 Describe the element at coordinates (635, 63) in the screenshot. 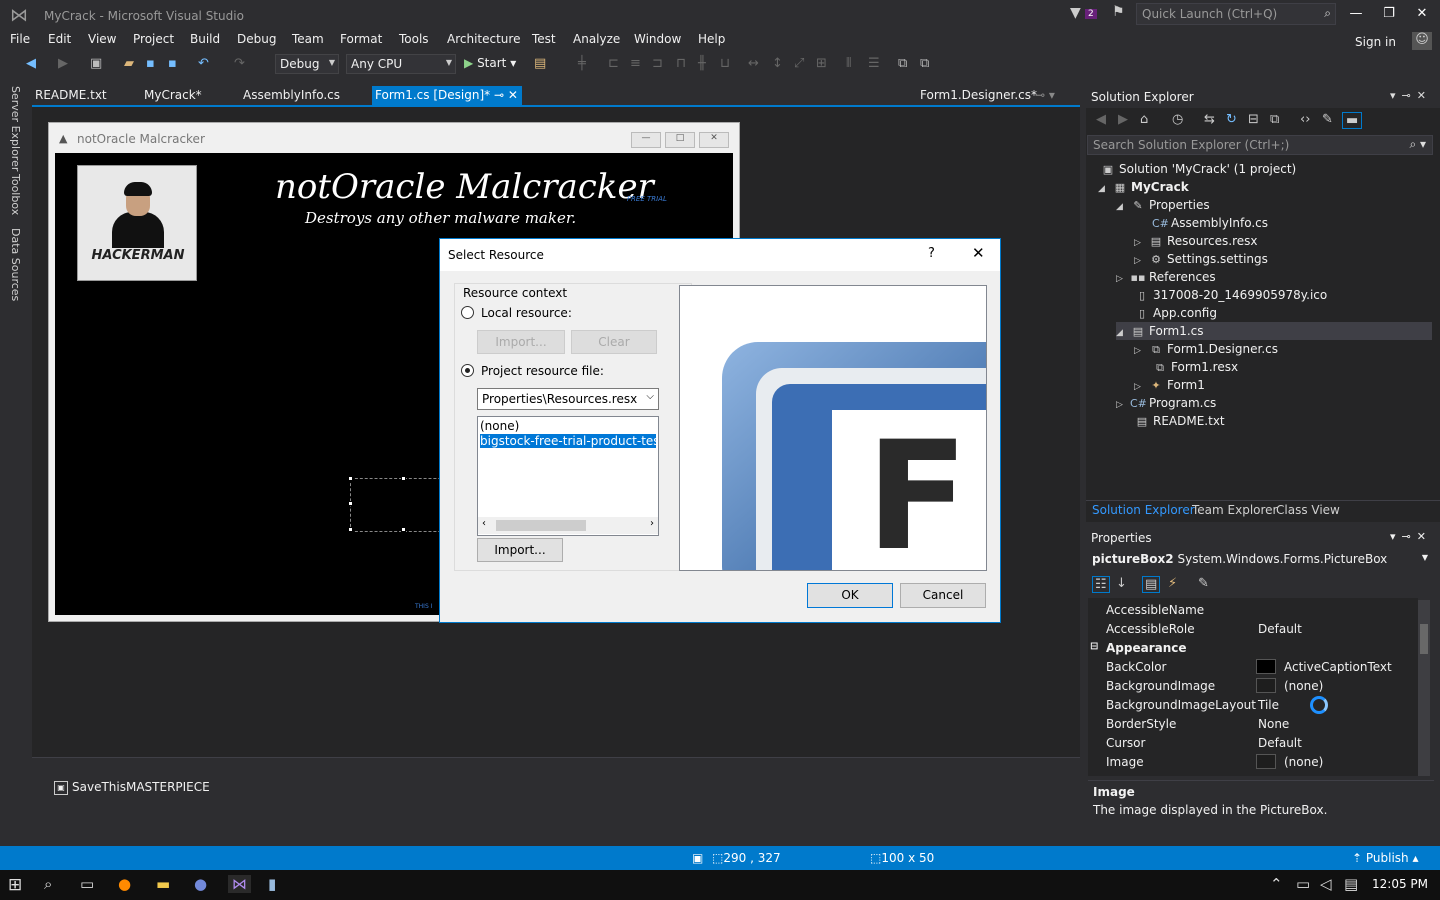

I see `align-centers-icon: ≡` at that location.